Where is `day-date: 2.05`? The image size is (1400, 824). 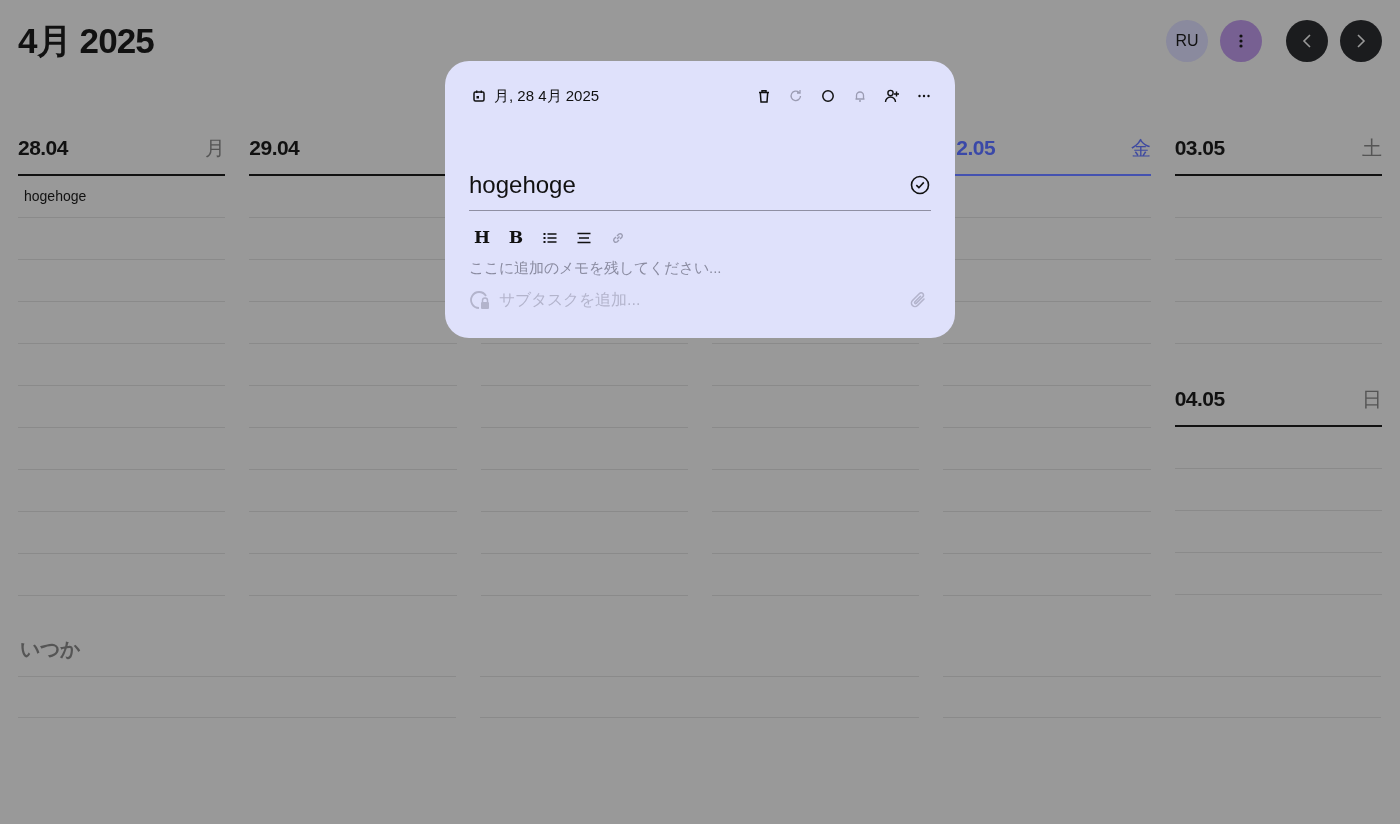 day-date: 2.05 is located at coordinates (976, 148).